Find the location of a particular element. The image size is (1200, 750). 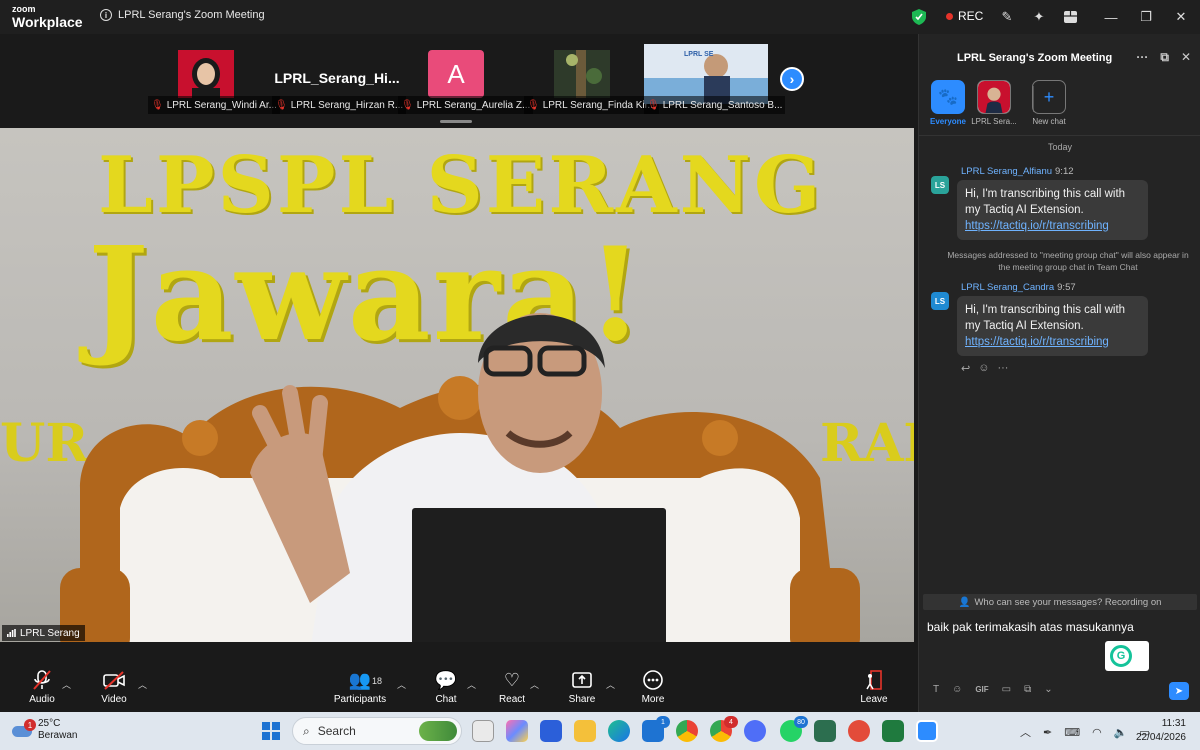

pen-icon: ✒ is located at coordinates (1047, 732).